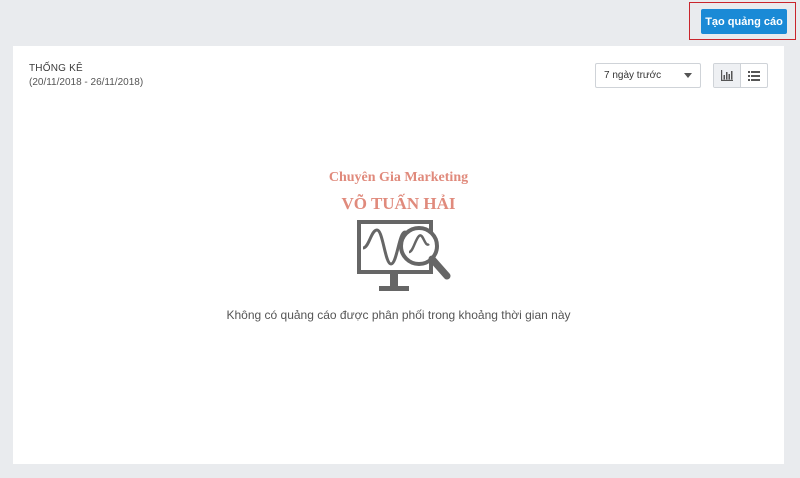 The height and width of the screenshot is (478, 800). Describe the element at coordinates (688, 75) in the screenshot. I see `chevron-down-icon` at that location.